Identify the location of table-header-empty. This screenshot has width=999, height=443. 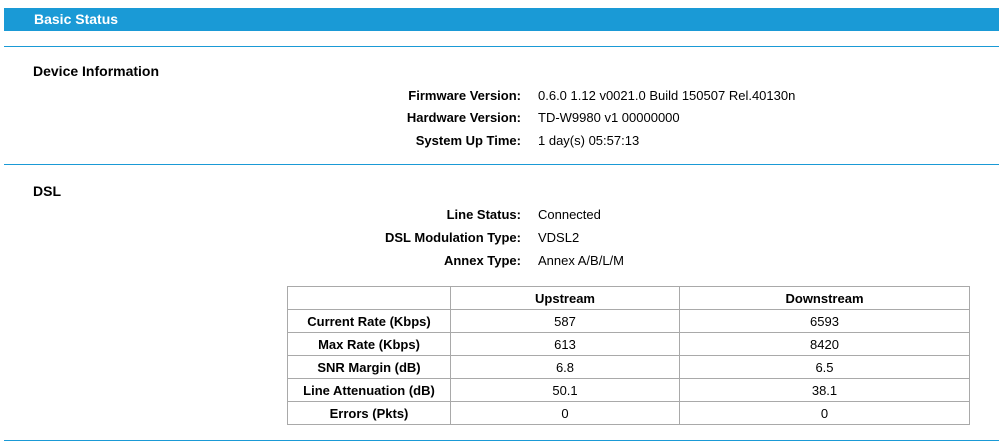
(369, 298).